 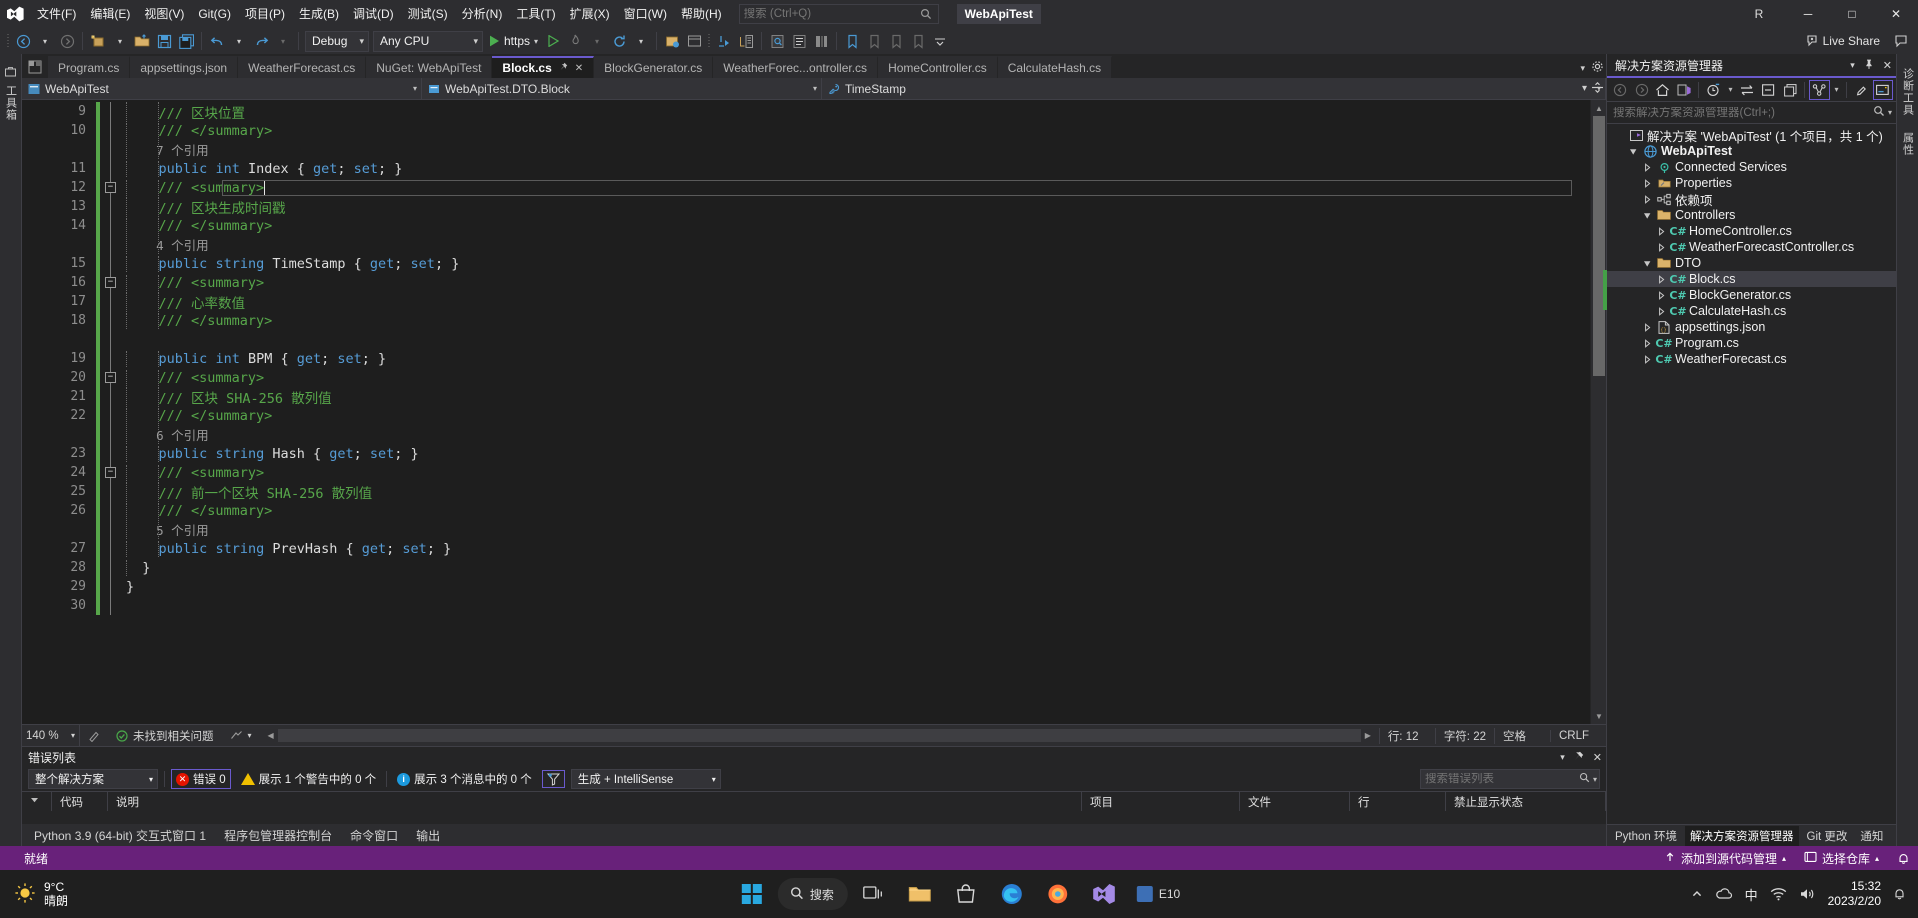 I want to click on menu-item-file: 文件(F), so click(x=56, y=14).